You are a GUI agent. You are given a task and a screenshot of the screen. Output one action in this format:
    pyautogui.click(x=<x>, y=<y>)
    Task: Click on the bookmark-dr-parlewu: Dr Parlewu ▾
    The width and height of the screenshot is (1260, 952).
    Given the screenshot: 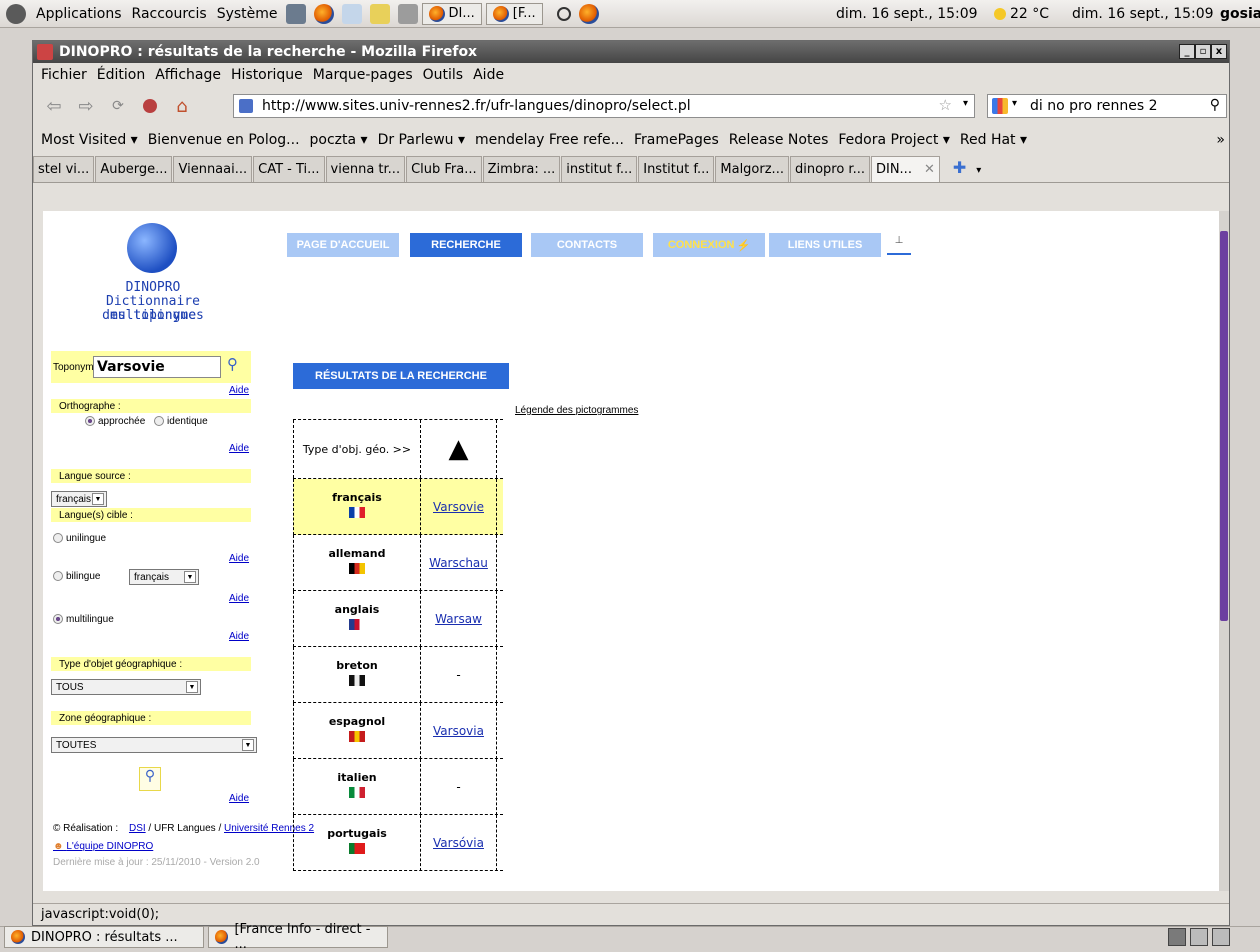 What is the action you would take?
    pyautogui.click(x=421, y=140)
    